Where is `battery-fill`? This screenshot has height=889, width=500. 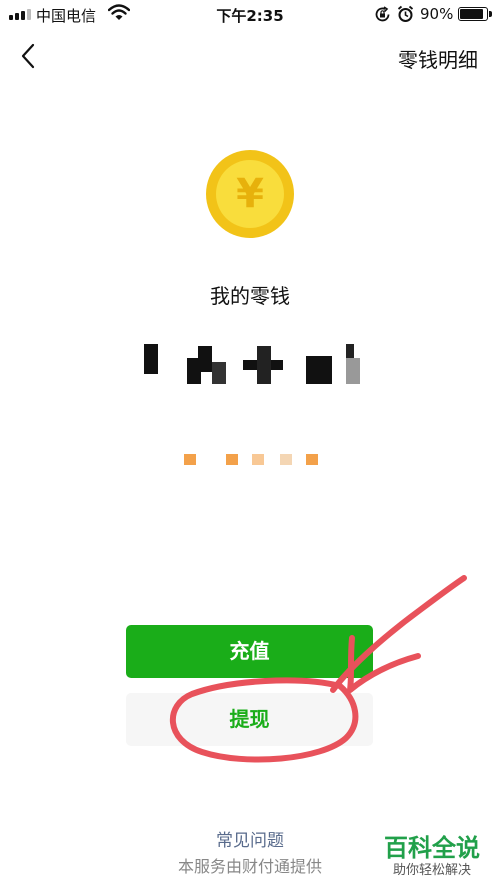
battery-fill is located at coordinates (471, 14).